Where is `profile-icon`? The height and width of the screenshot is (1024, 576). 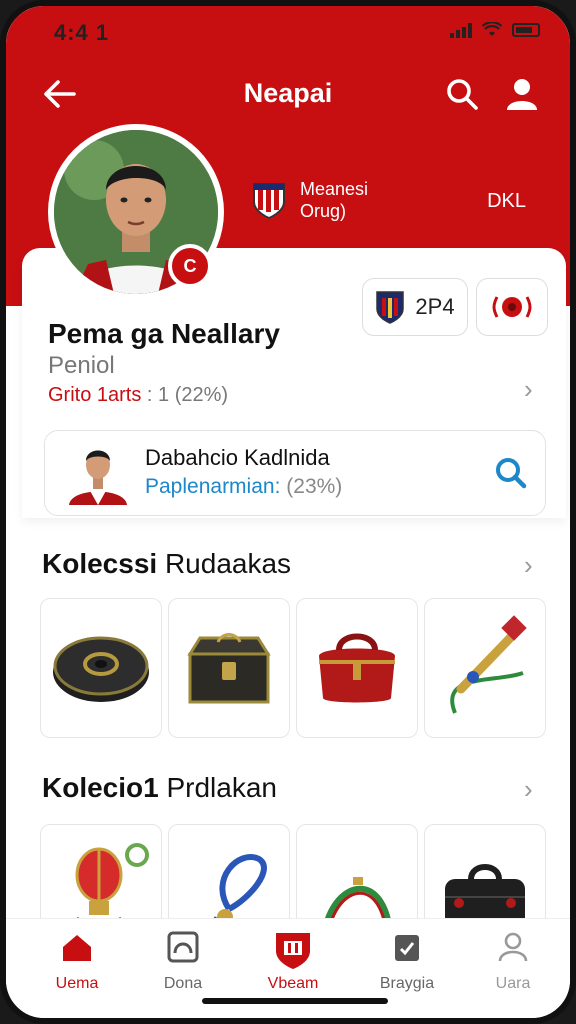
profile-icon is located at coordinates (513, 947).